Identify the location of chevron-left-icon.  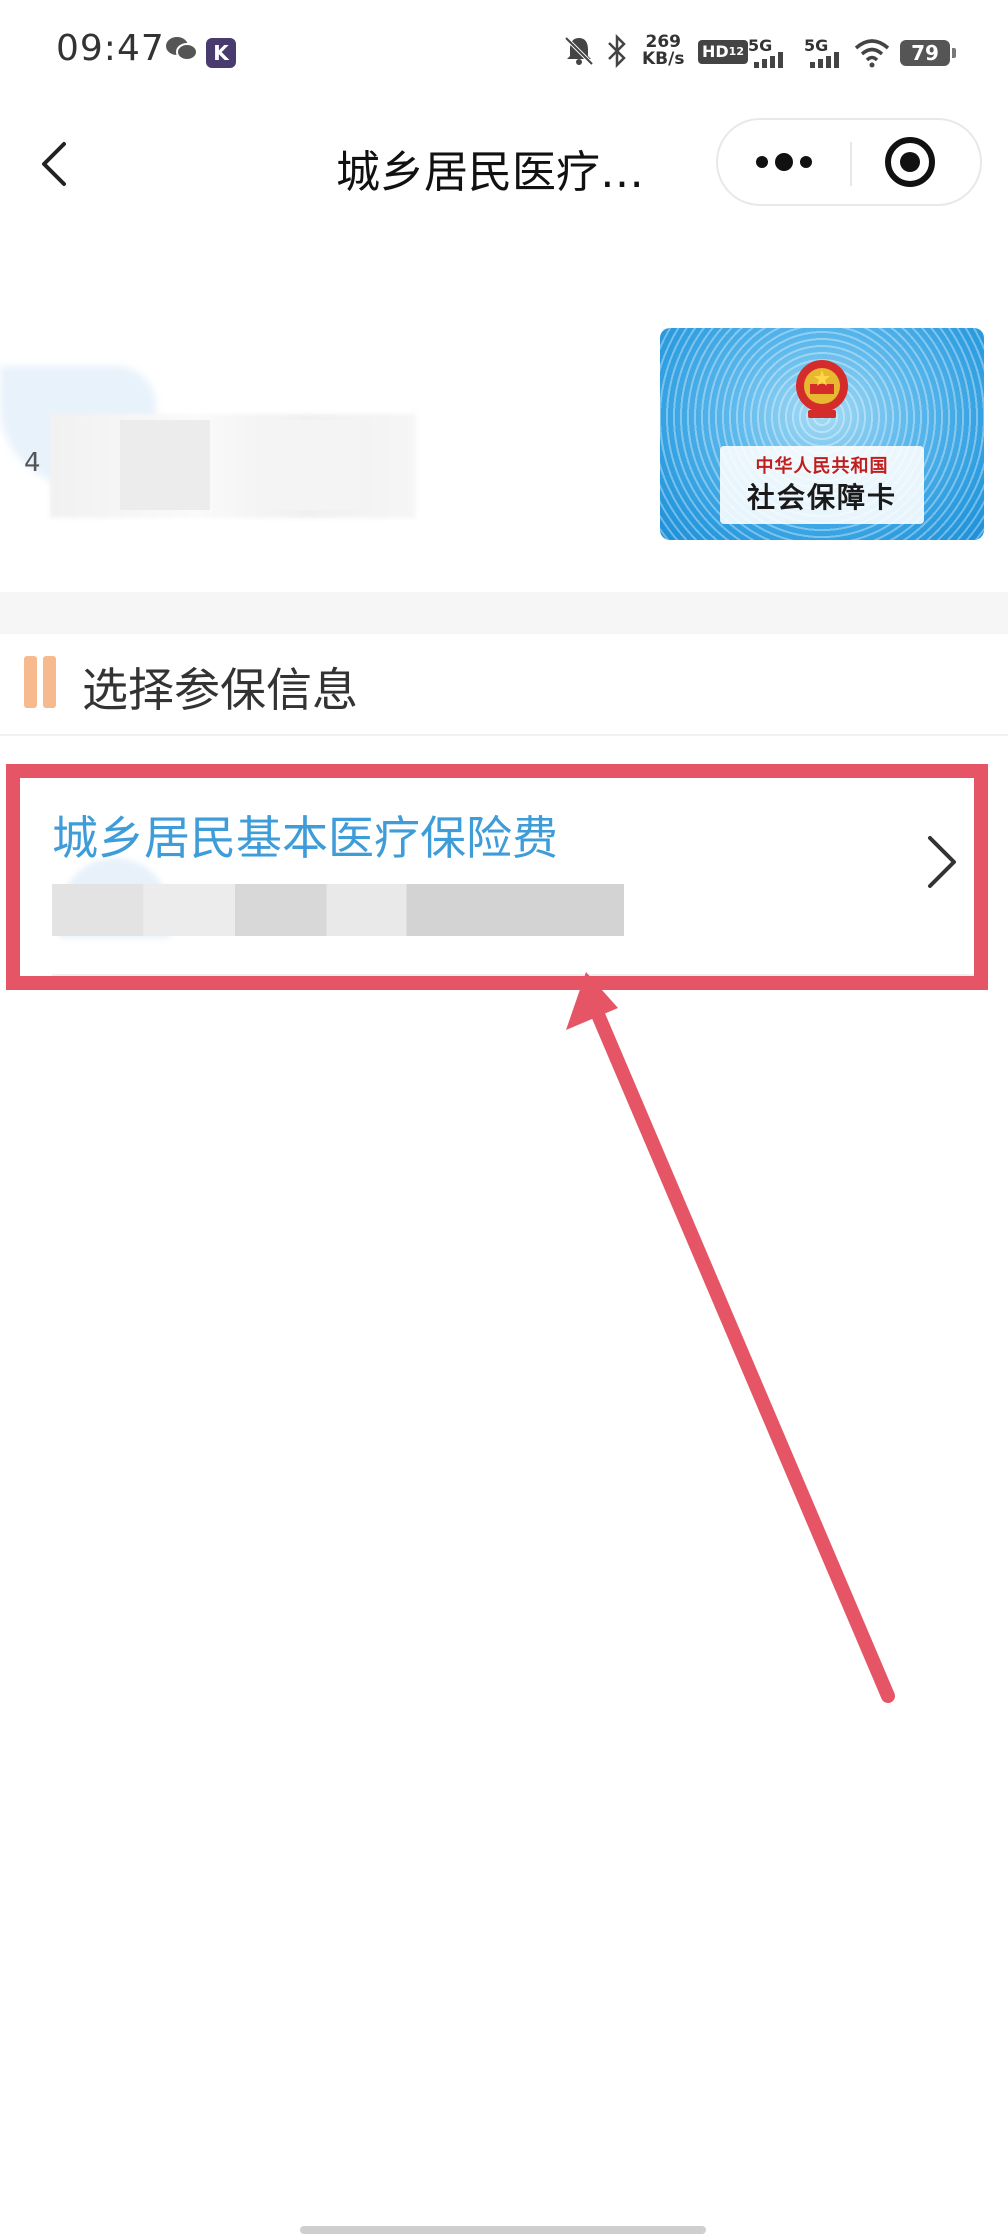
(54, 164).